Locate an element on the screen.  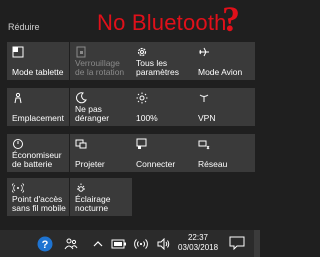
wifi-icon is located at coordinates (141, 244).